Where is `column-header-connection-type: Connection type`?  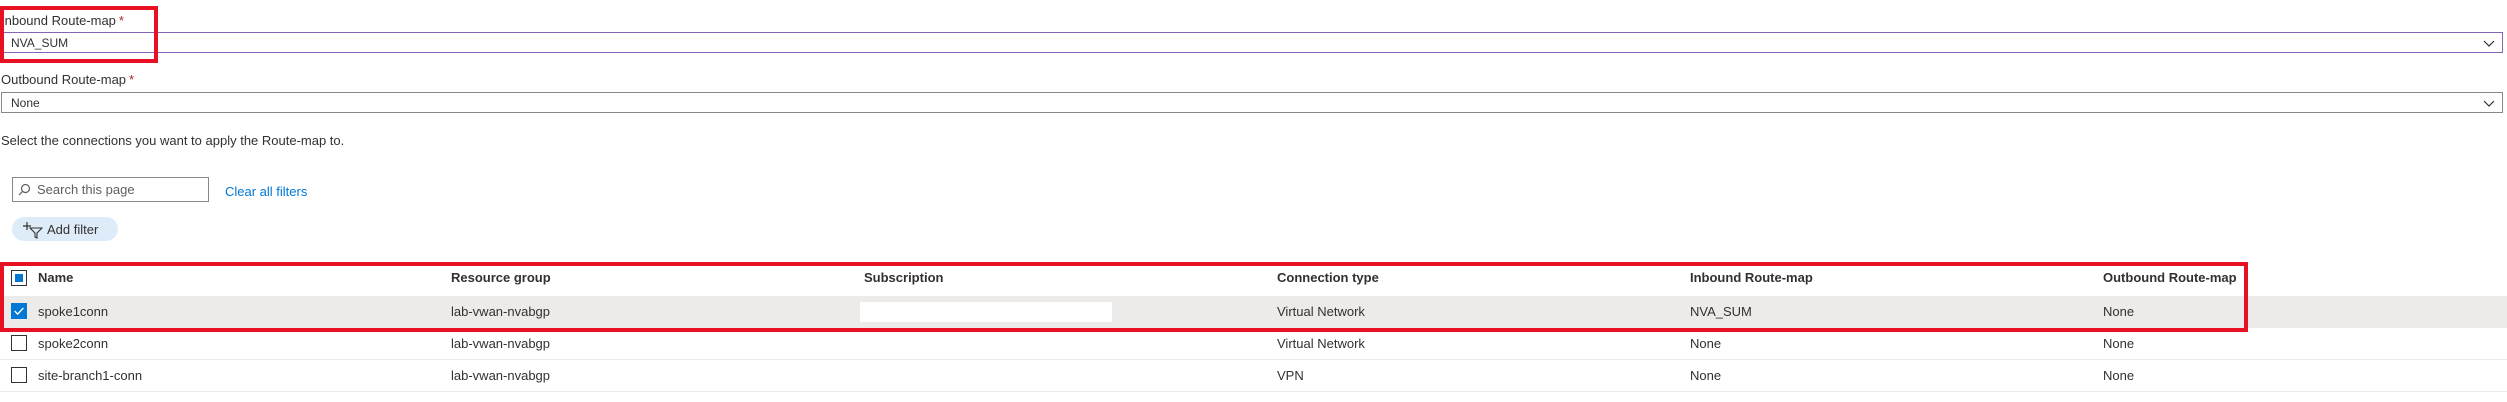
column-header-connection-type: Connection type is located at coordinates (1328, 277).